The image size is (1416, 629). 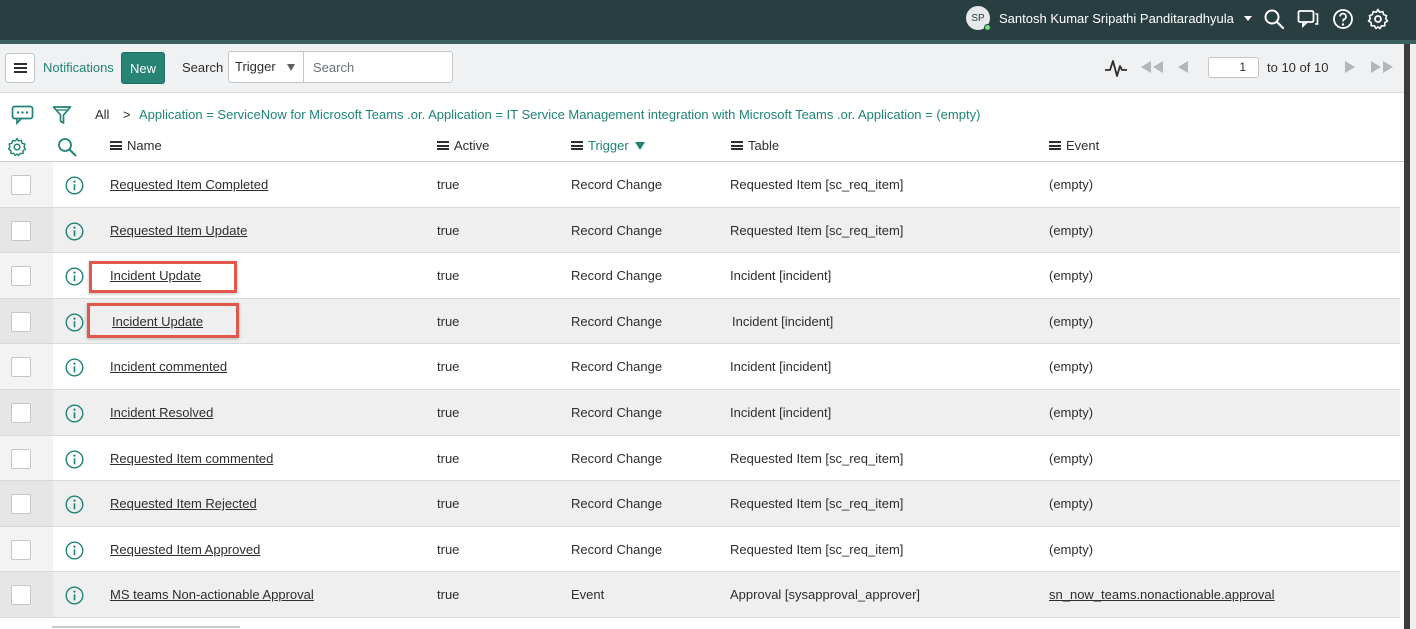 I want to click on row-table: Incident [incident], so click(x=781, y=367).